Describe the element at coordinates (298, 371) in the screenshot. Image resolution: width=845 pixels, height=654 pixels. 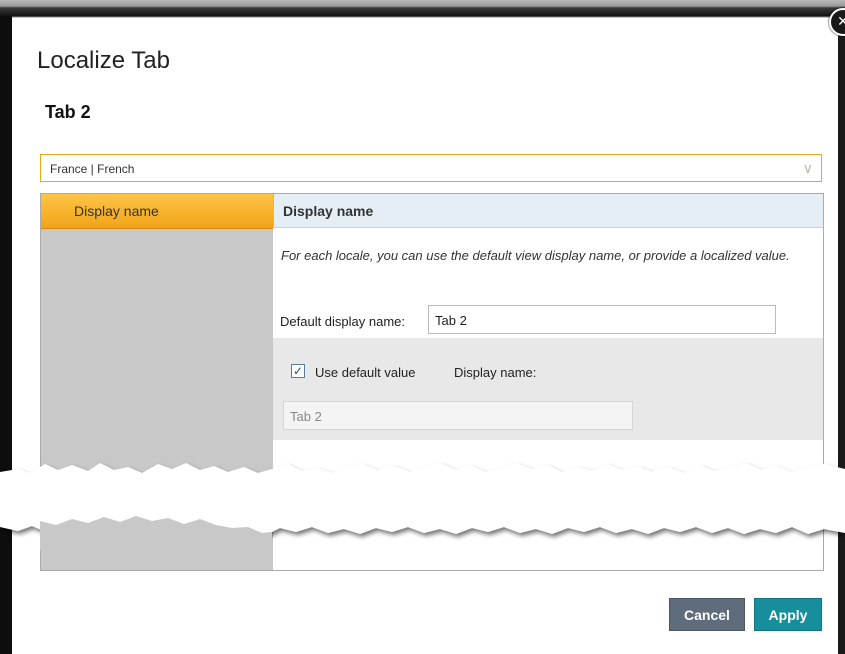
I see `use-default-checkbox: ✓` at that location.